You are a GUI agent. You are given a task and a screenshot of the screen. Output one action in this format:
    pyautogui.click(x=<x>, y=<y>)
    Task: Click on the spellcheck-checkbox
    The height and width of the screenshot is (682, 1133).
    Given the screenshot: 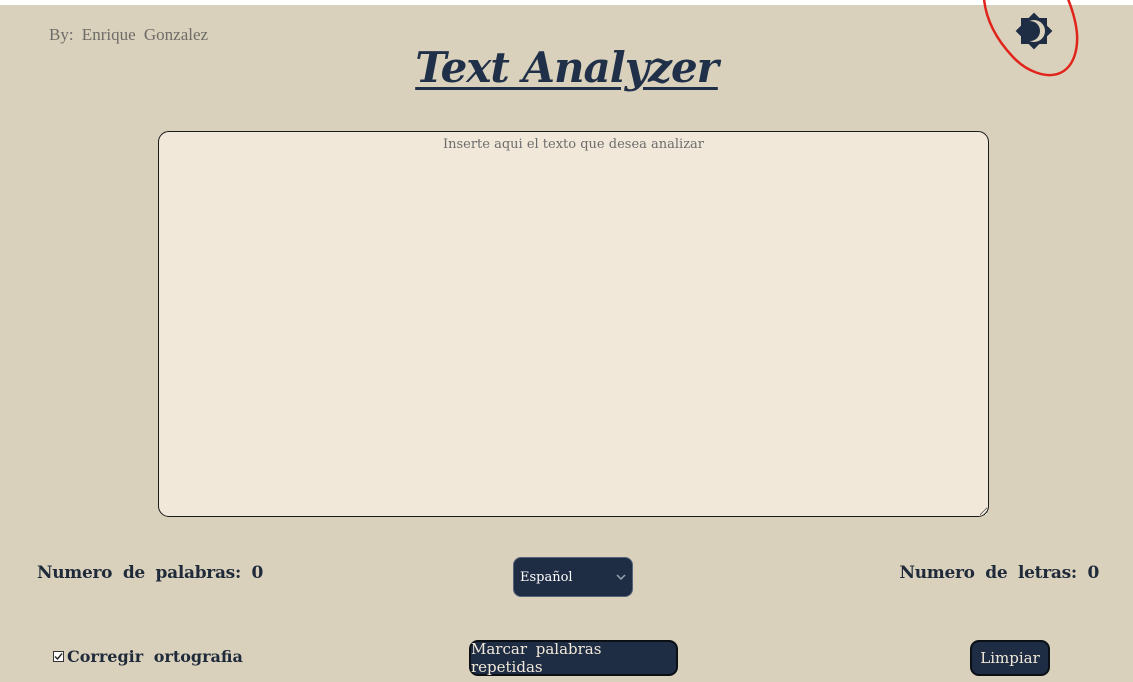 What is the action you would take?
    pyautogui.click(x=58, y=656)
    